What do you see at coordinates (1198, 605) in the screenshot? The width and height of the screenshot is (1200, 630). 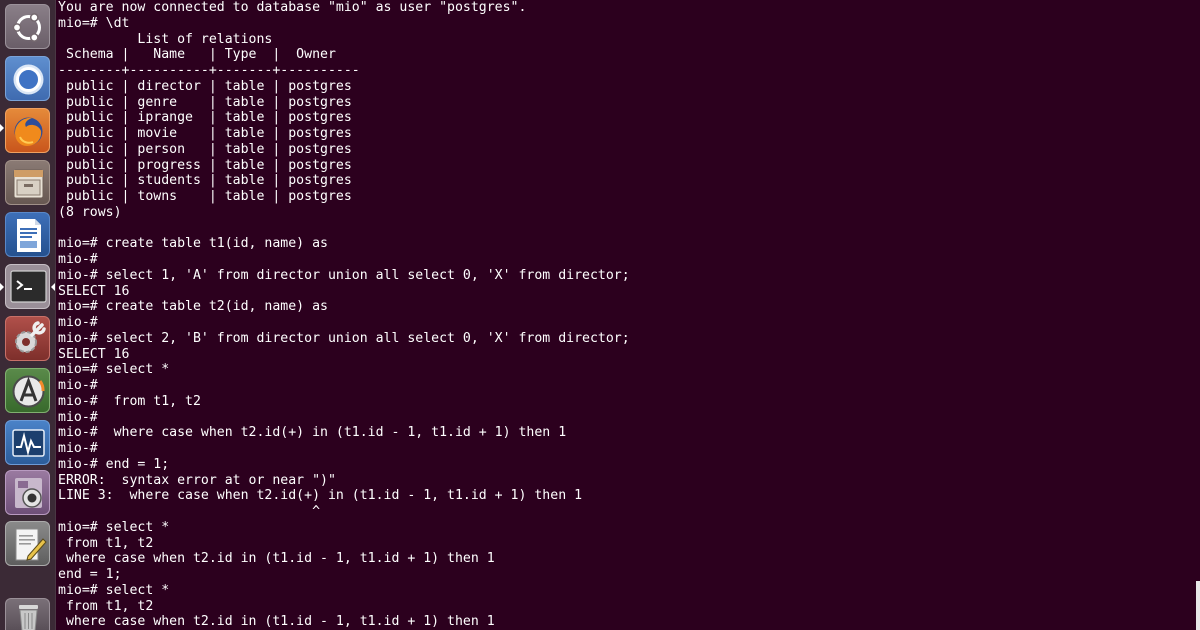 I see `window-edge` at bounding box center [1198, 605].